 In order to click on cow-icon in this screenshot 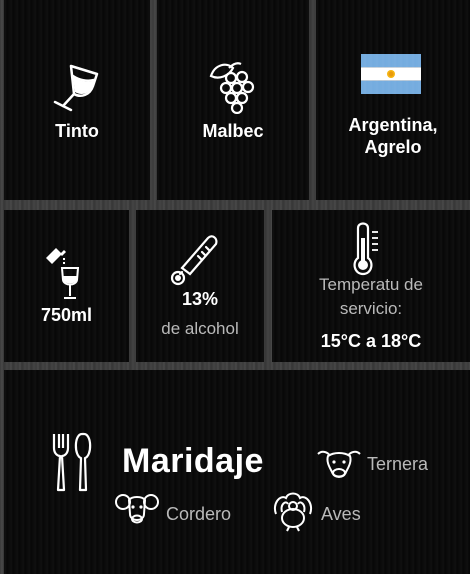, I will do `click(339, 464)`.